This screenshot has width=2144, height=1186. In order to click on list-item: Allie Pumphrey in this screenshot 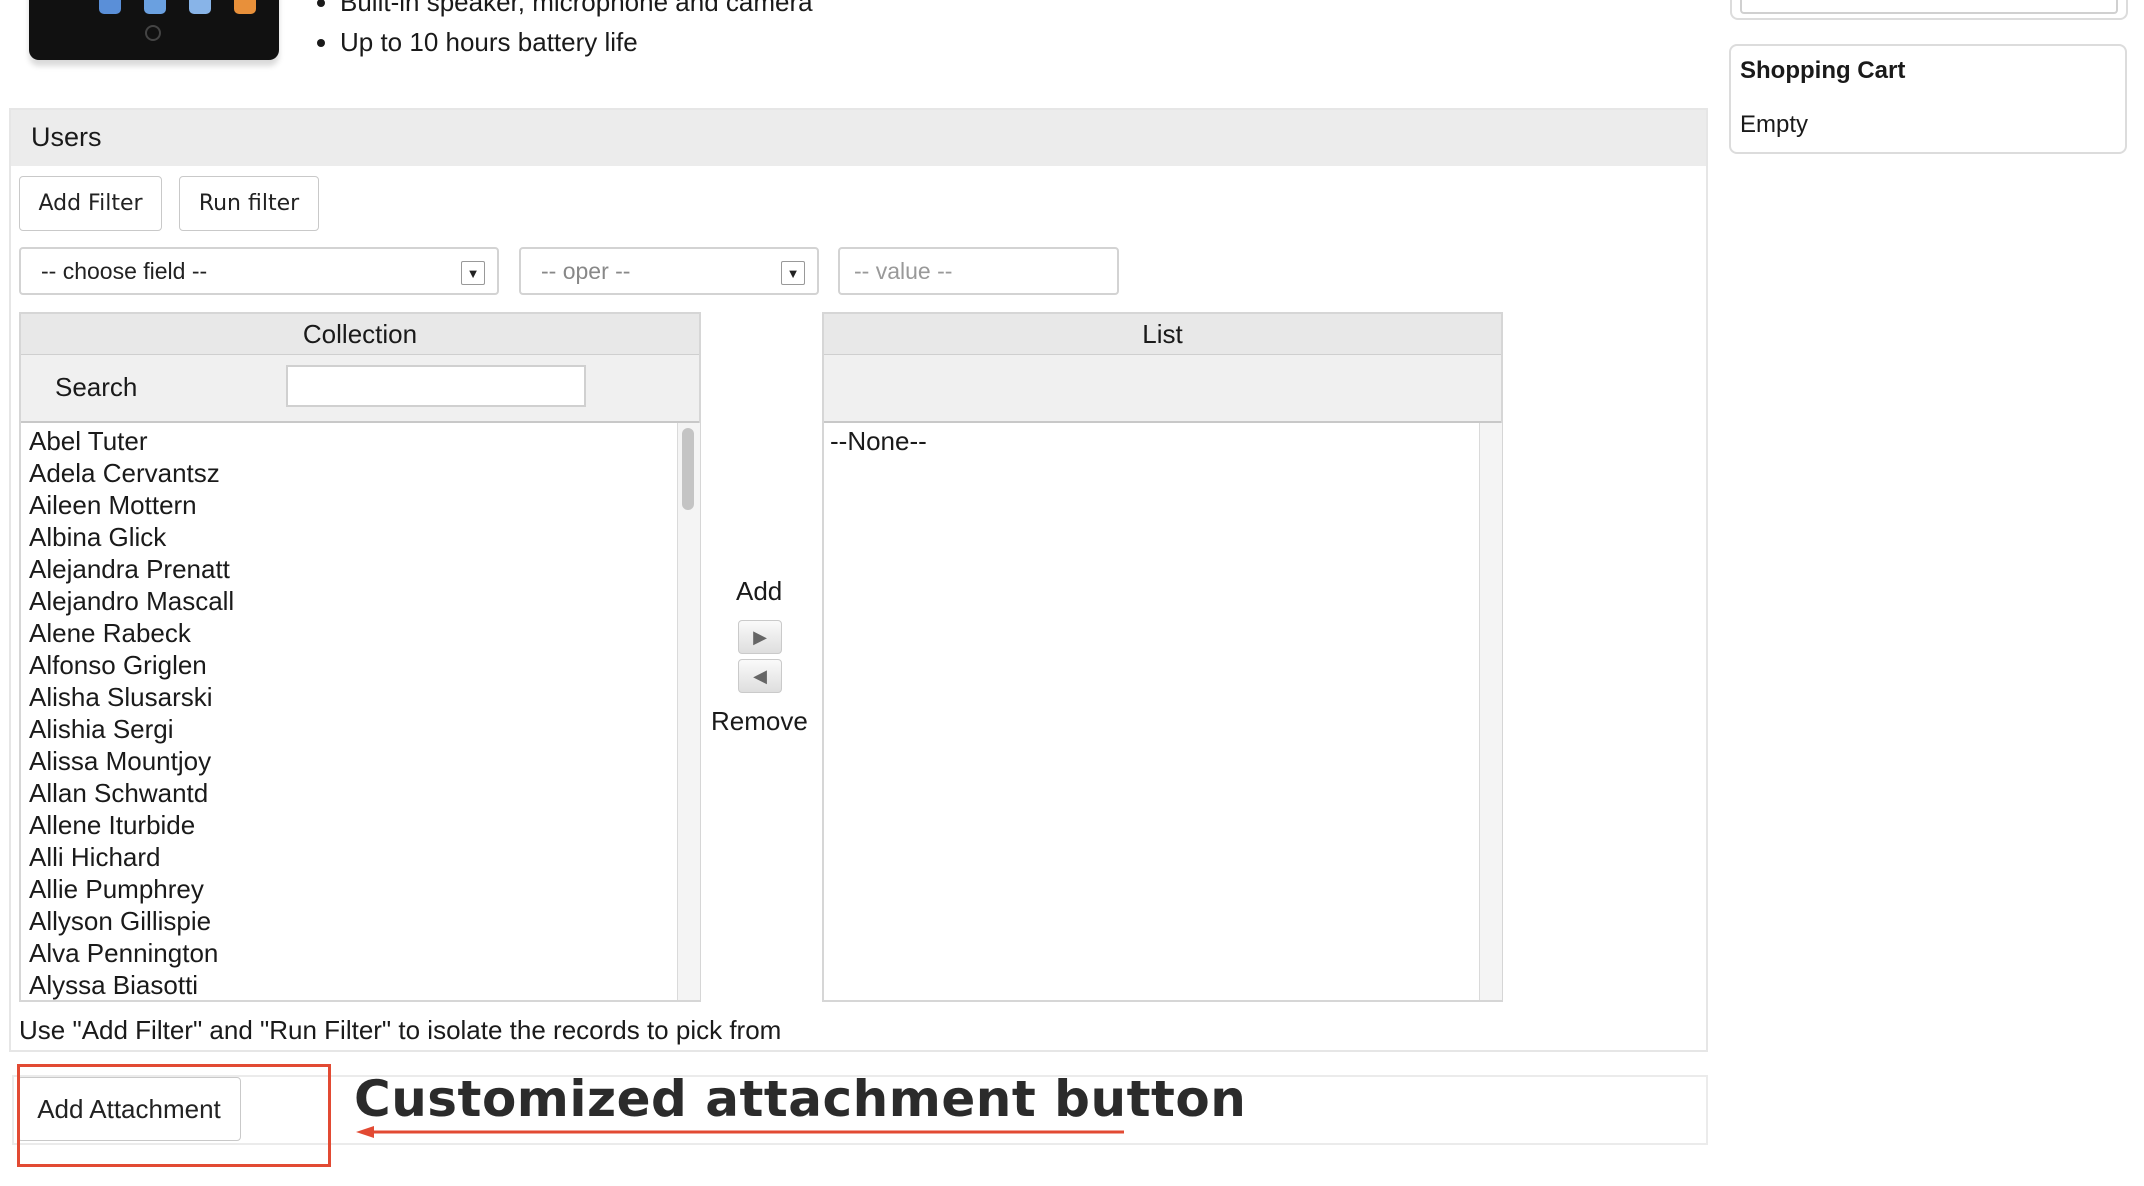, I will do `click(349, 889)`.